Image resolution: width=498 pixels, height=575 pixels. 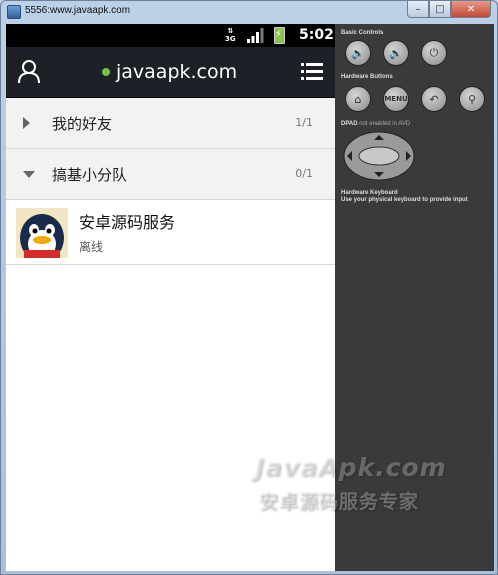 What do you see at coordinates (90, 175) in the screenshot?
I see `group-name: 搞基小分队` at bounding box center [90, 175].